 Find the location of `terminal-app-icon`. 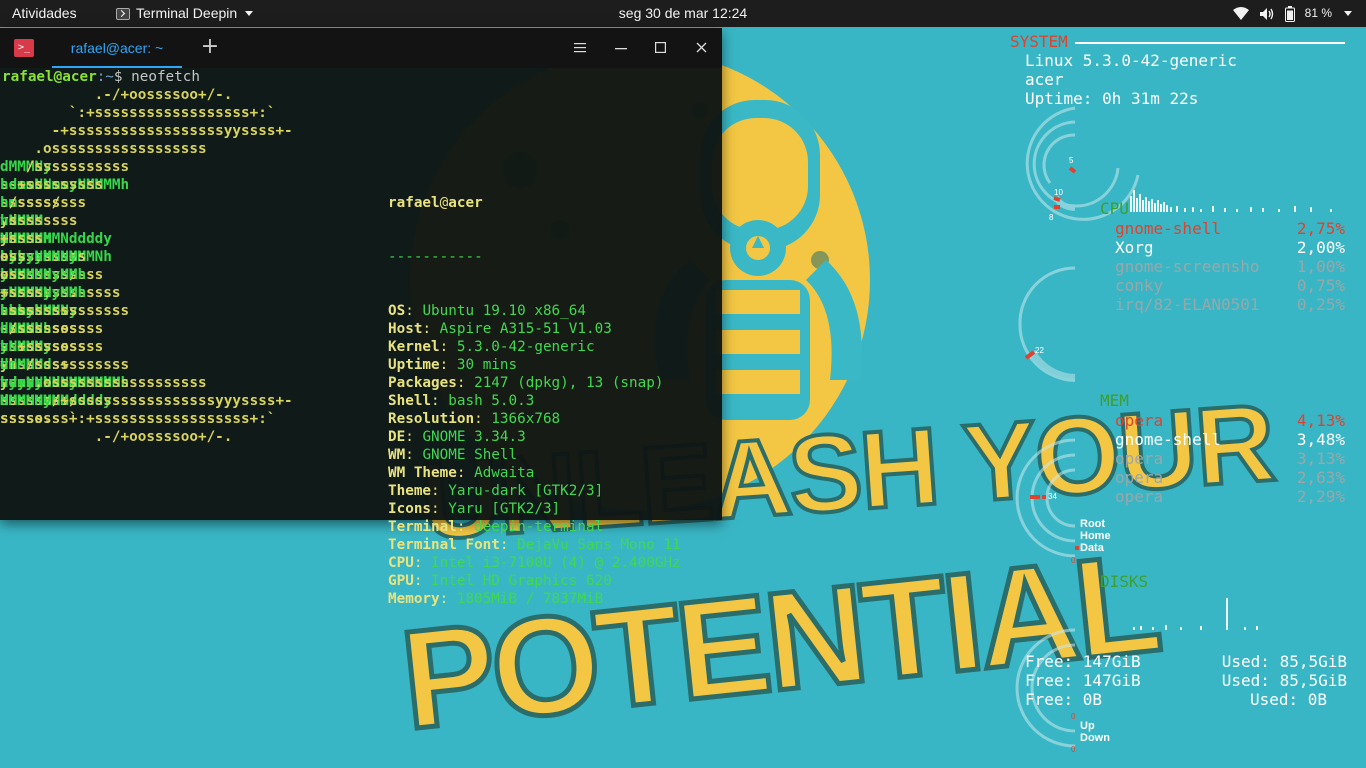

terminal-app-icon is located at coordinates (123, 13).